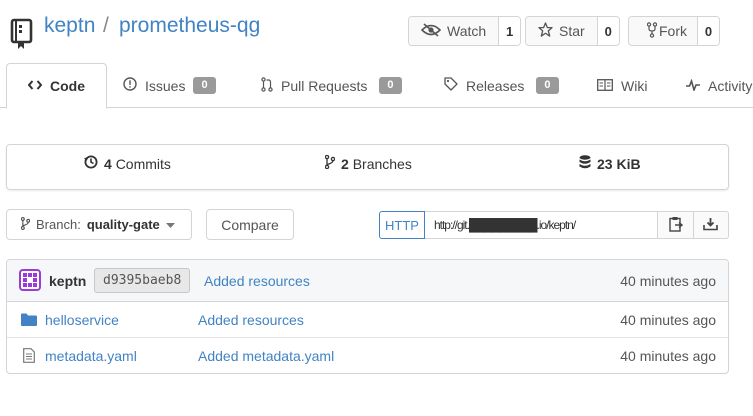 The image size is (753, 416). I want to click on clipboard-icon, so click(675, 225).